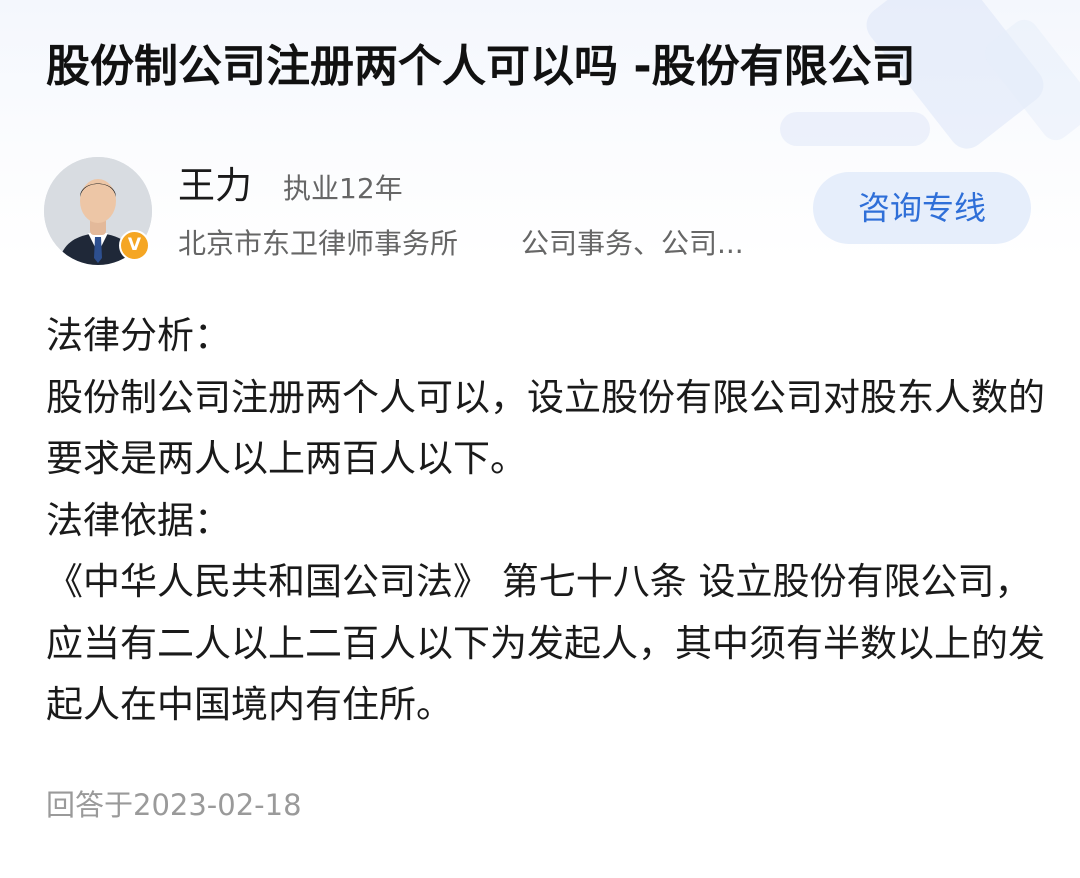 This screenshot has height=878, width=1080. What do you see at coordinates (545, 428) in the screenshot?
I see `answer-paragraph: 股份制公司注册两个人可以，设立股份有限公司对股东人数的要求是两人以上两百人以下。` at bounding box center [545, 428].